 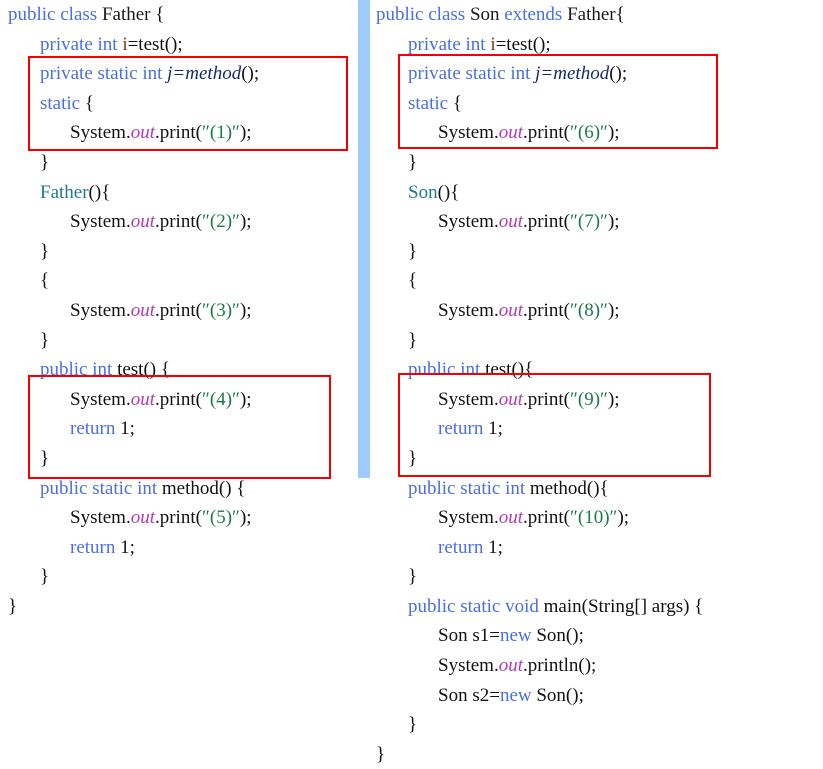 I want to click on code-line: {, so click(x=596, y=281).